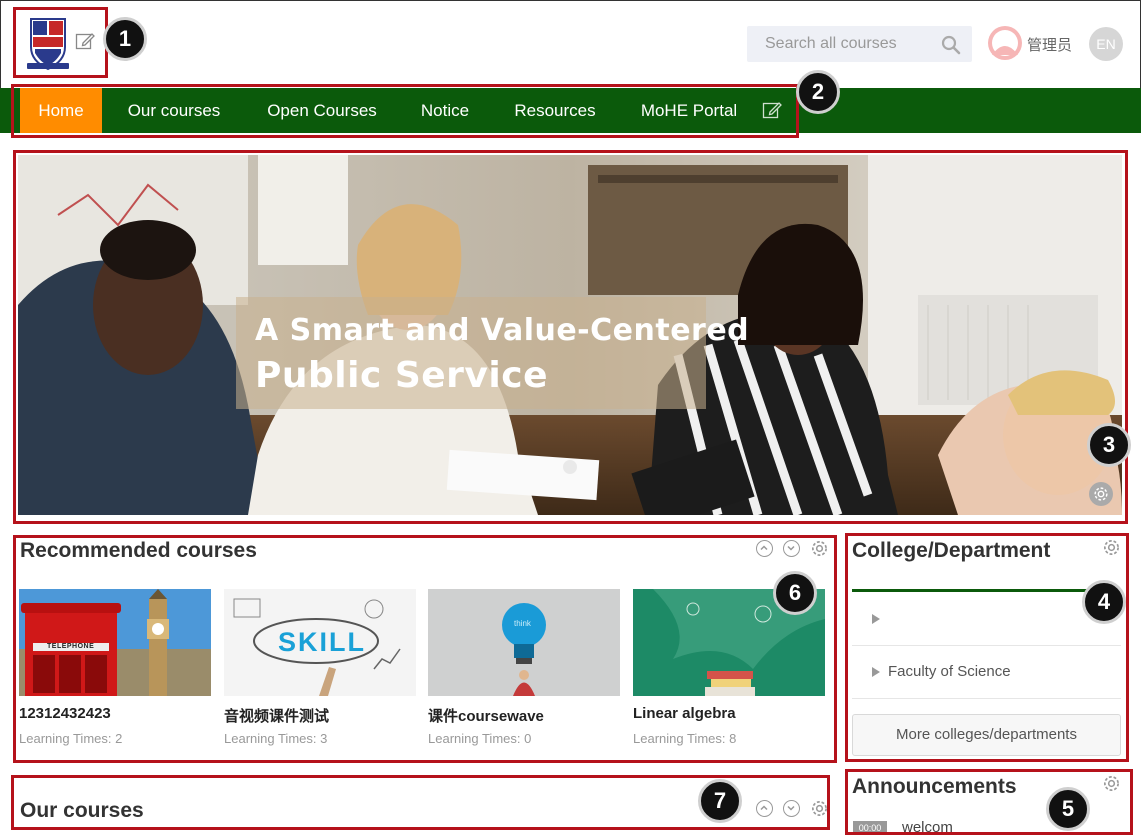  Describe the element at coordinates (949, 671) in the screenshot. I see `college-item-label: Faculty of Science` at that location.